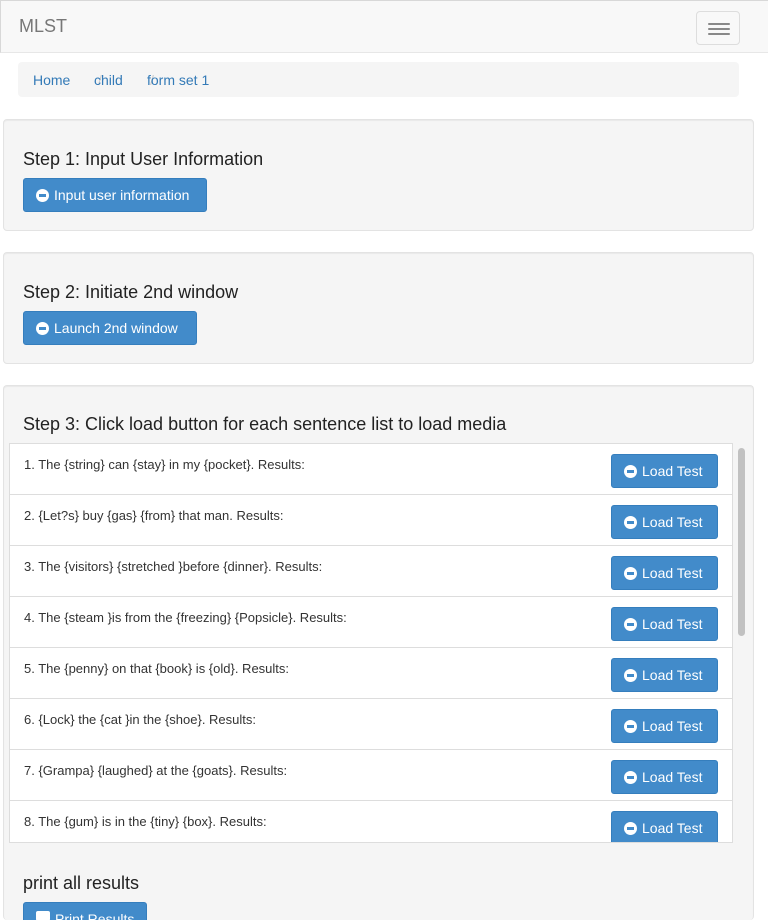 This screenshot has height=920, width=768. Describe the element at coordinates (43, 26) in the screenshot. I see `navbar-brand: MLST` at that location.